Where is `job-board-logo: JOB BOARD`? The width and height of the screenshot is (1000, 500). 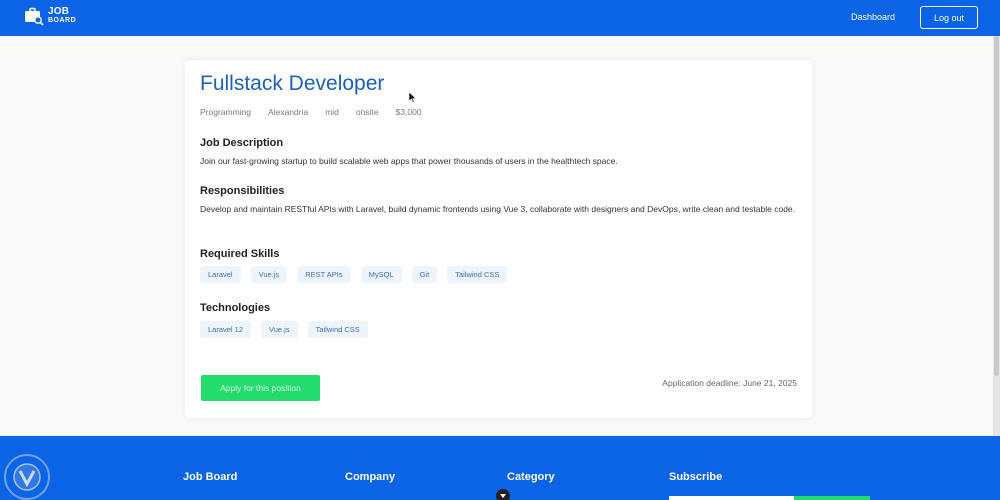
job-board-logo: JOB BOARD is located at coordinates (50, 16).